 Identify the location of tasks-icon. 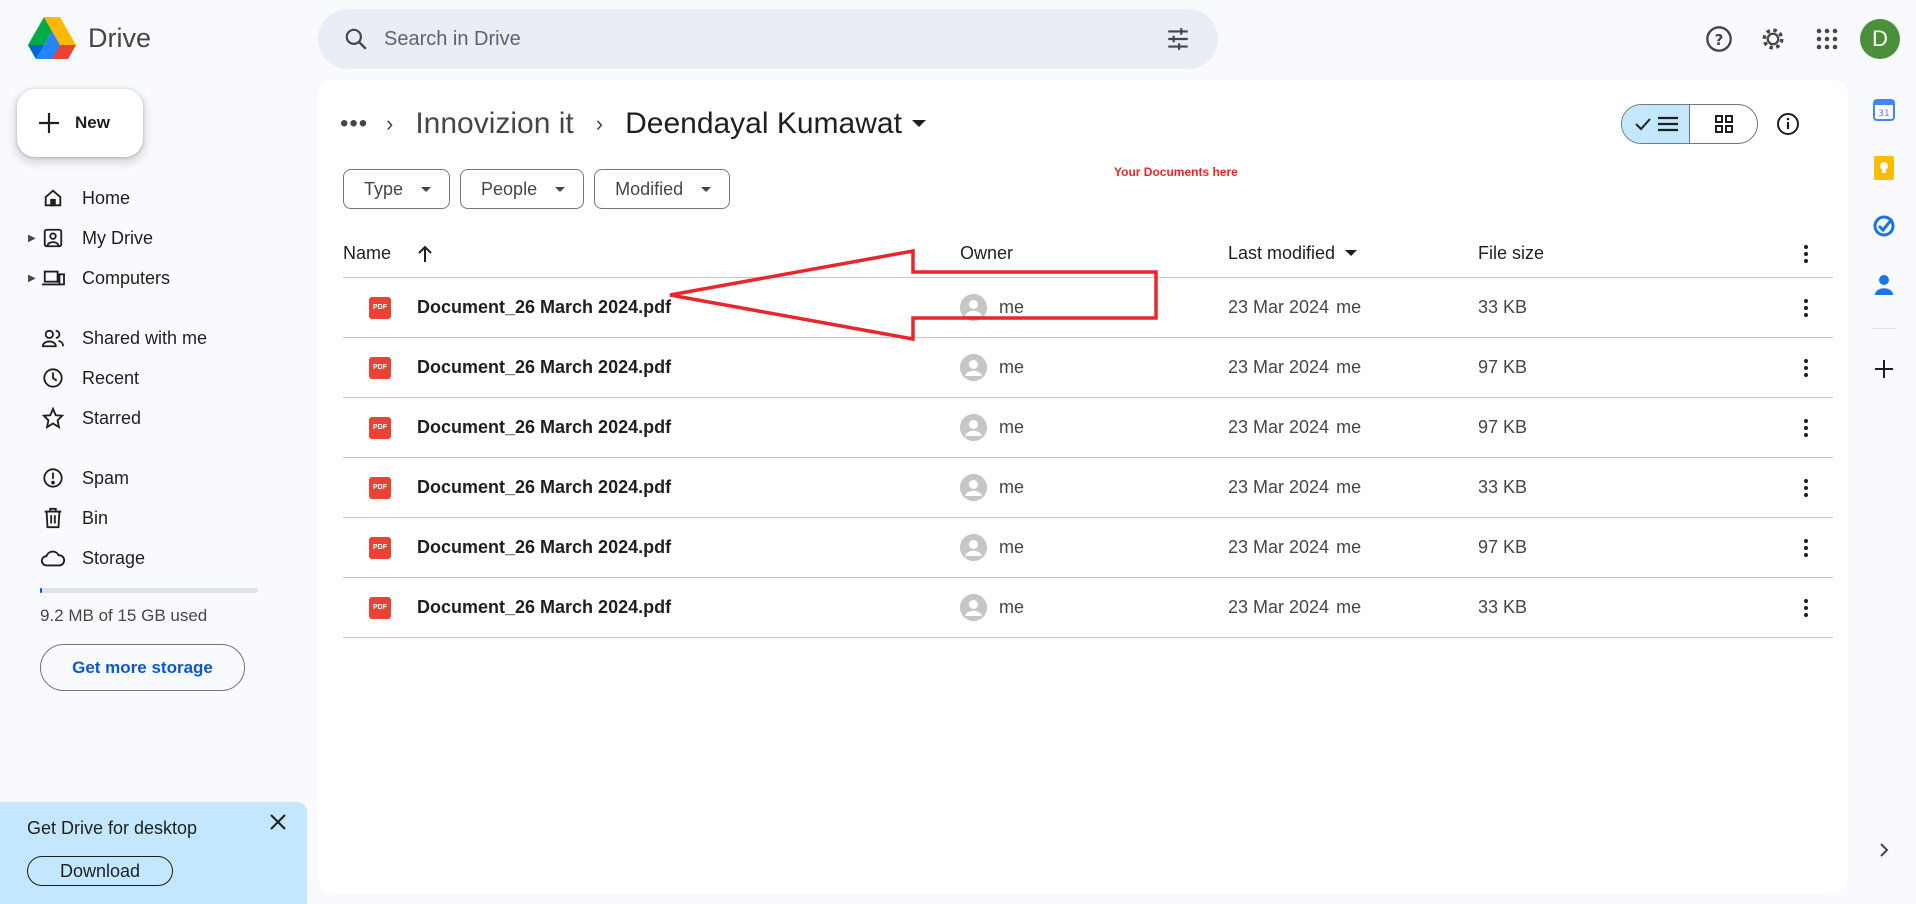
(1884, 226).